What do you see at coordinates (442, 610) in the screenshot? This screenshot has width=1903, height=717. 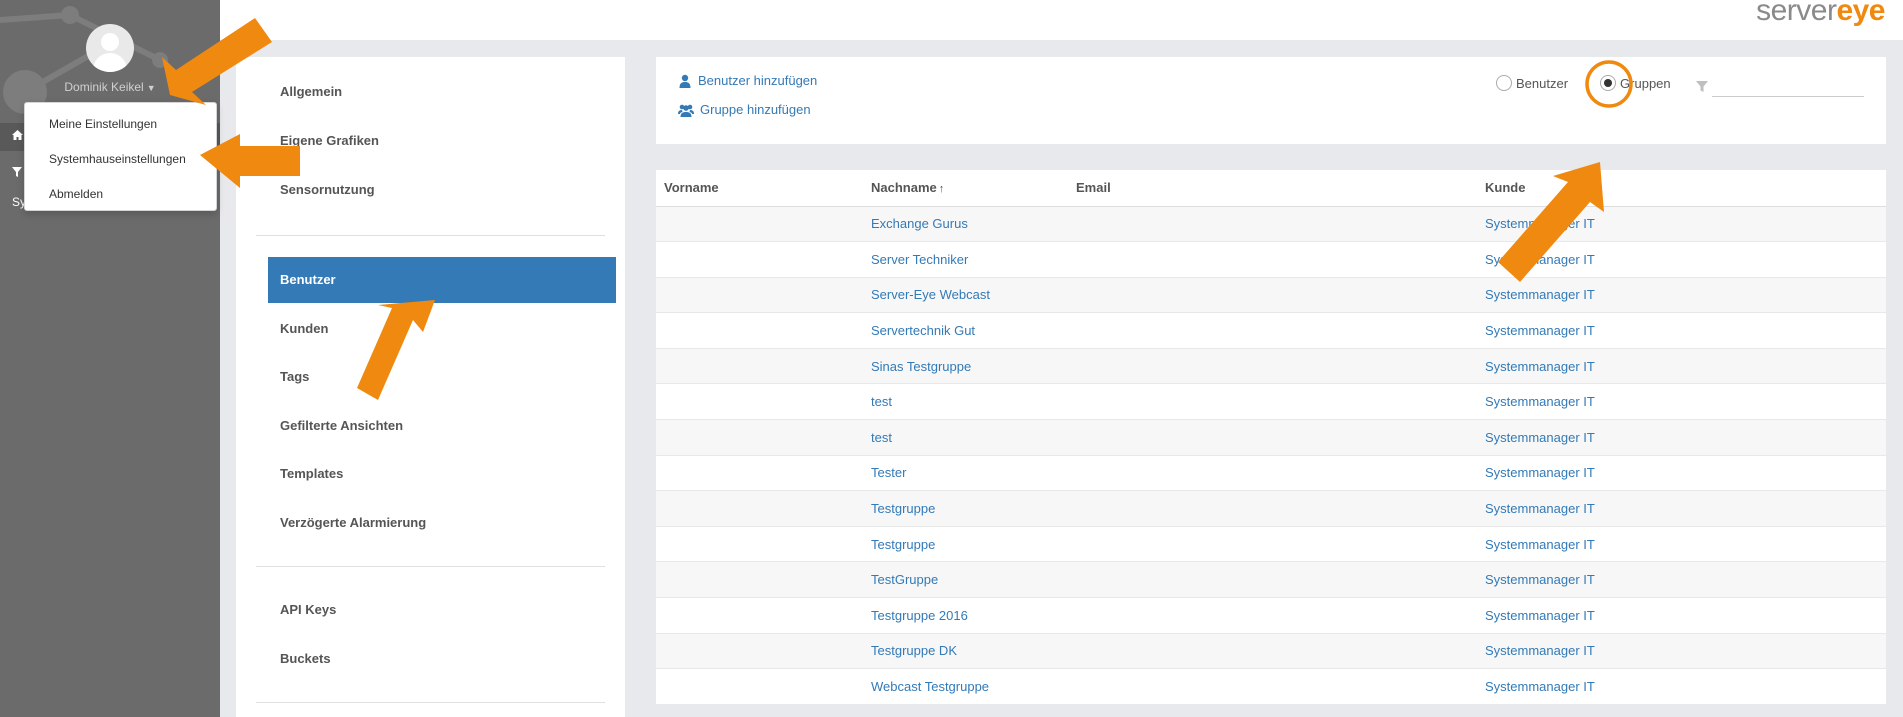 I see `settings-item-api-keys: API Keys` at bounding box center [442, 610].